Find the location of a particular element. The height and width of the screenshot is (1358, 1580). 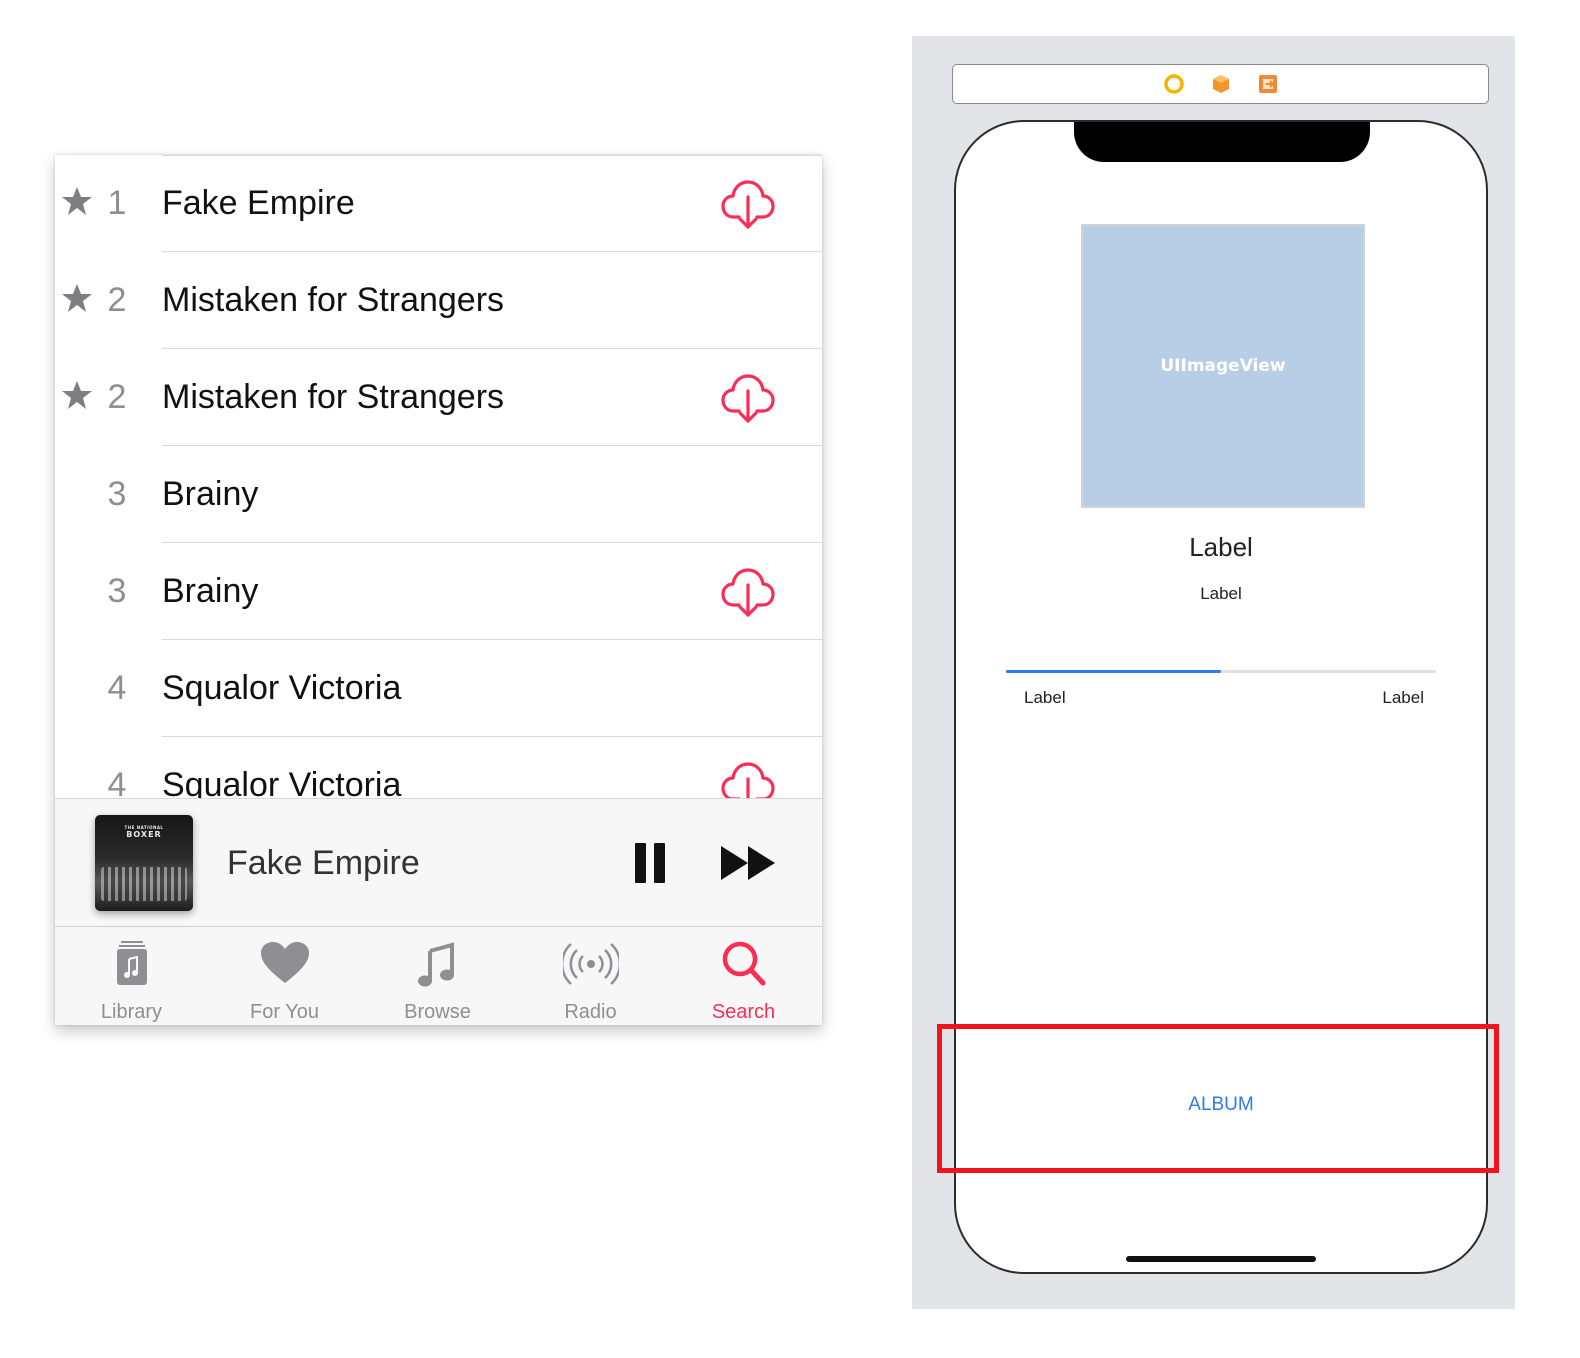

image-view-label: UIImageView is located at coordinates (1223, 366).